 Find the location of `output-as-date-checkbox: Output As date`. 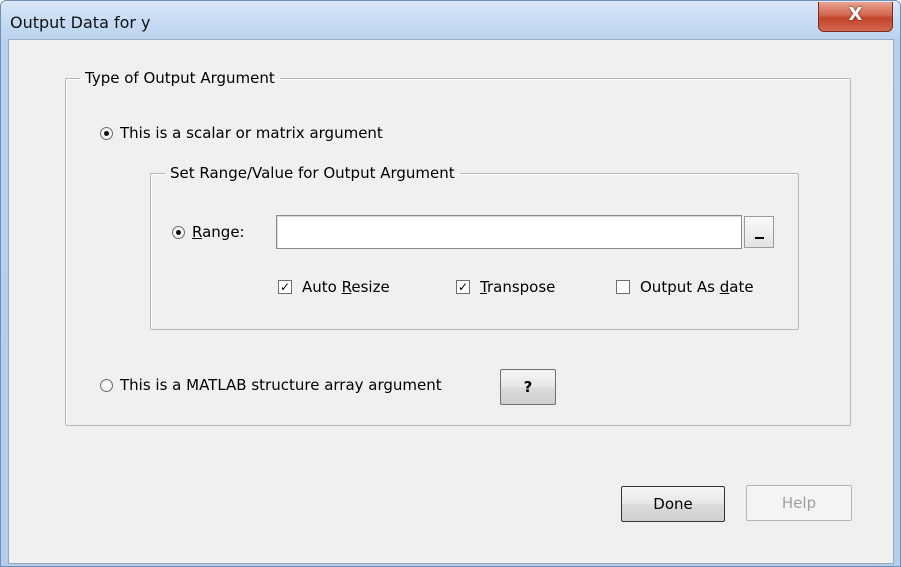

output-as-date-checkbox: Output As date is located at coordinates (685, 287).